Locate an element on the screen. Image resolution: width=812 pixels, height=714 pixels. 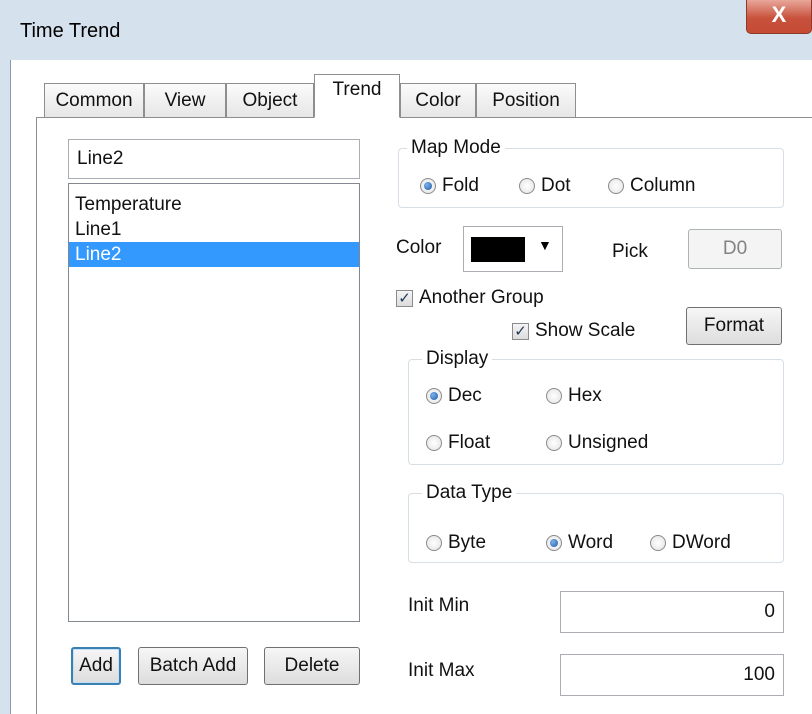
data-type-byte-radio: Byte is located at coordinates (456, 543).